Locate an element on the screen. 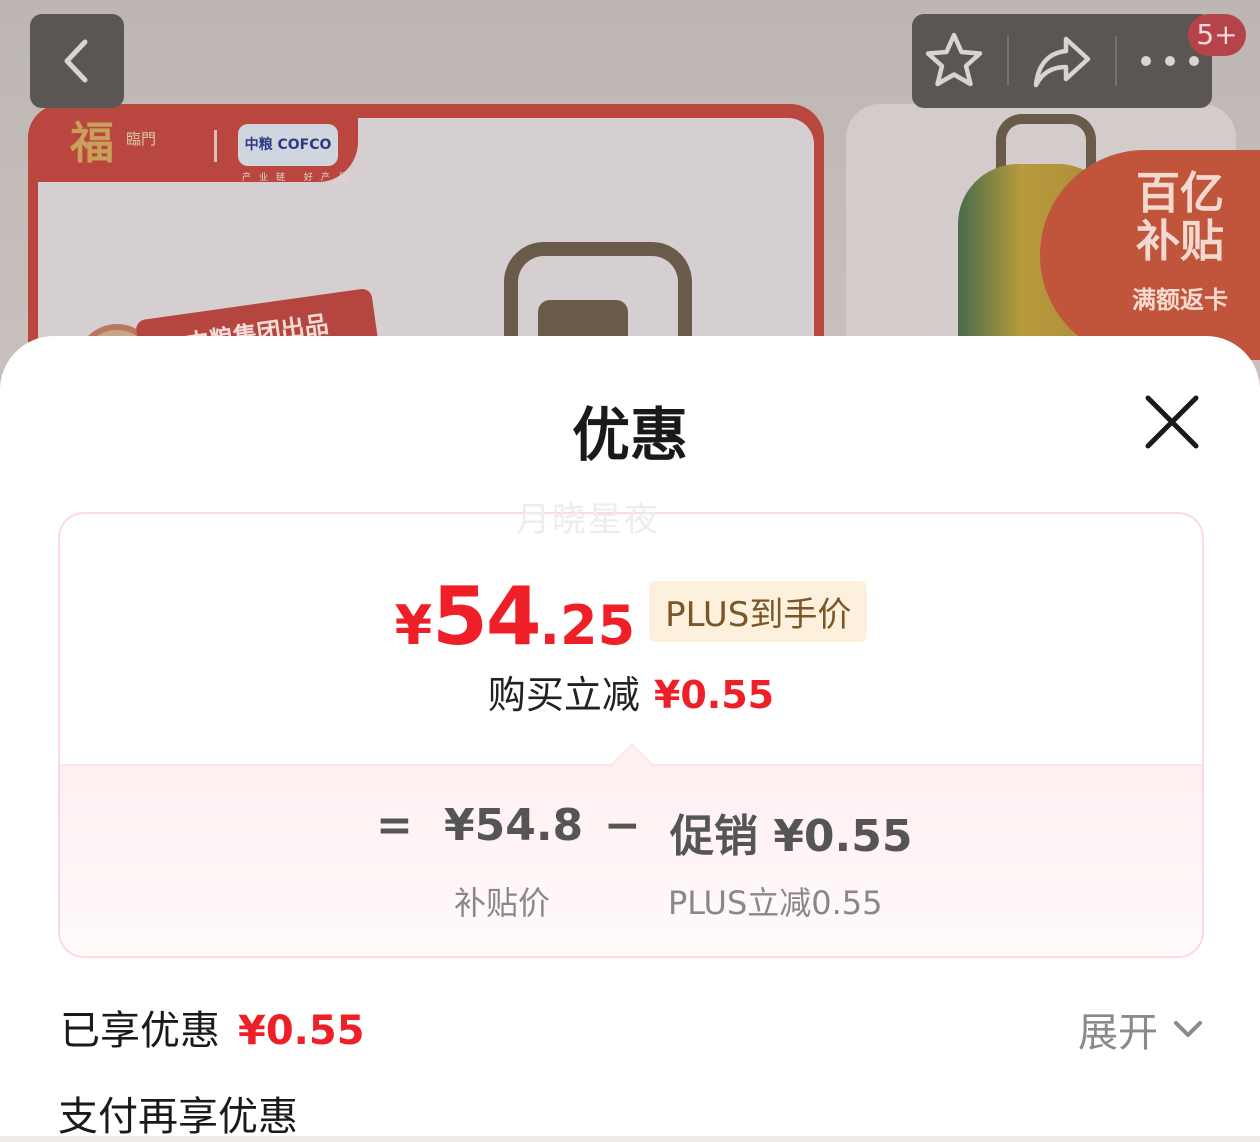 This screenshot has width=1260, height=1142. payment-discount-heading: 支付再享优惠 is located at coordinates (178, 1117).